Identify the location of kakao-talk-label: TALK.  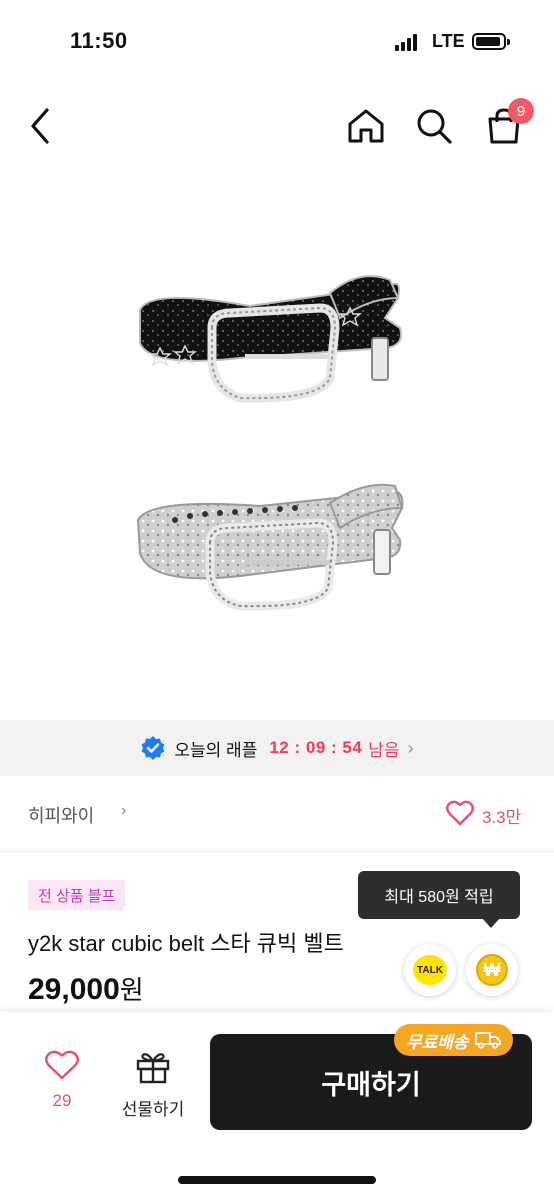
(430, 970).